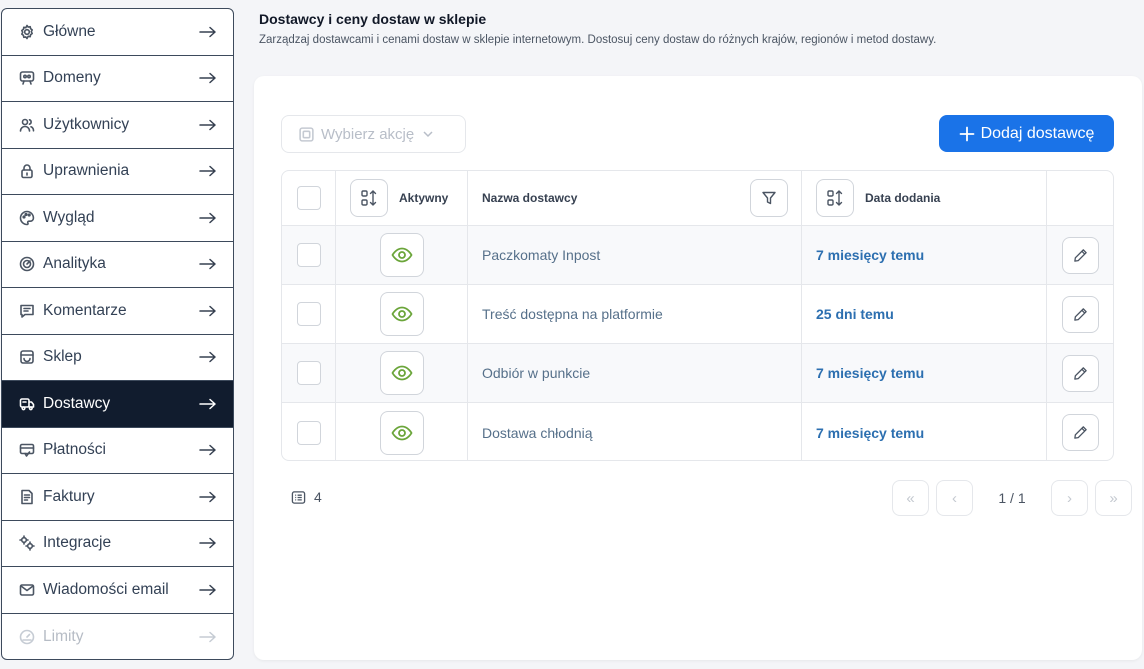 Image resolution: width=1144 pixels, height=669 pixels. I want to click on sidebar-item-label: Faktury, so click(69, 496).